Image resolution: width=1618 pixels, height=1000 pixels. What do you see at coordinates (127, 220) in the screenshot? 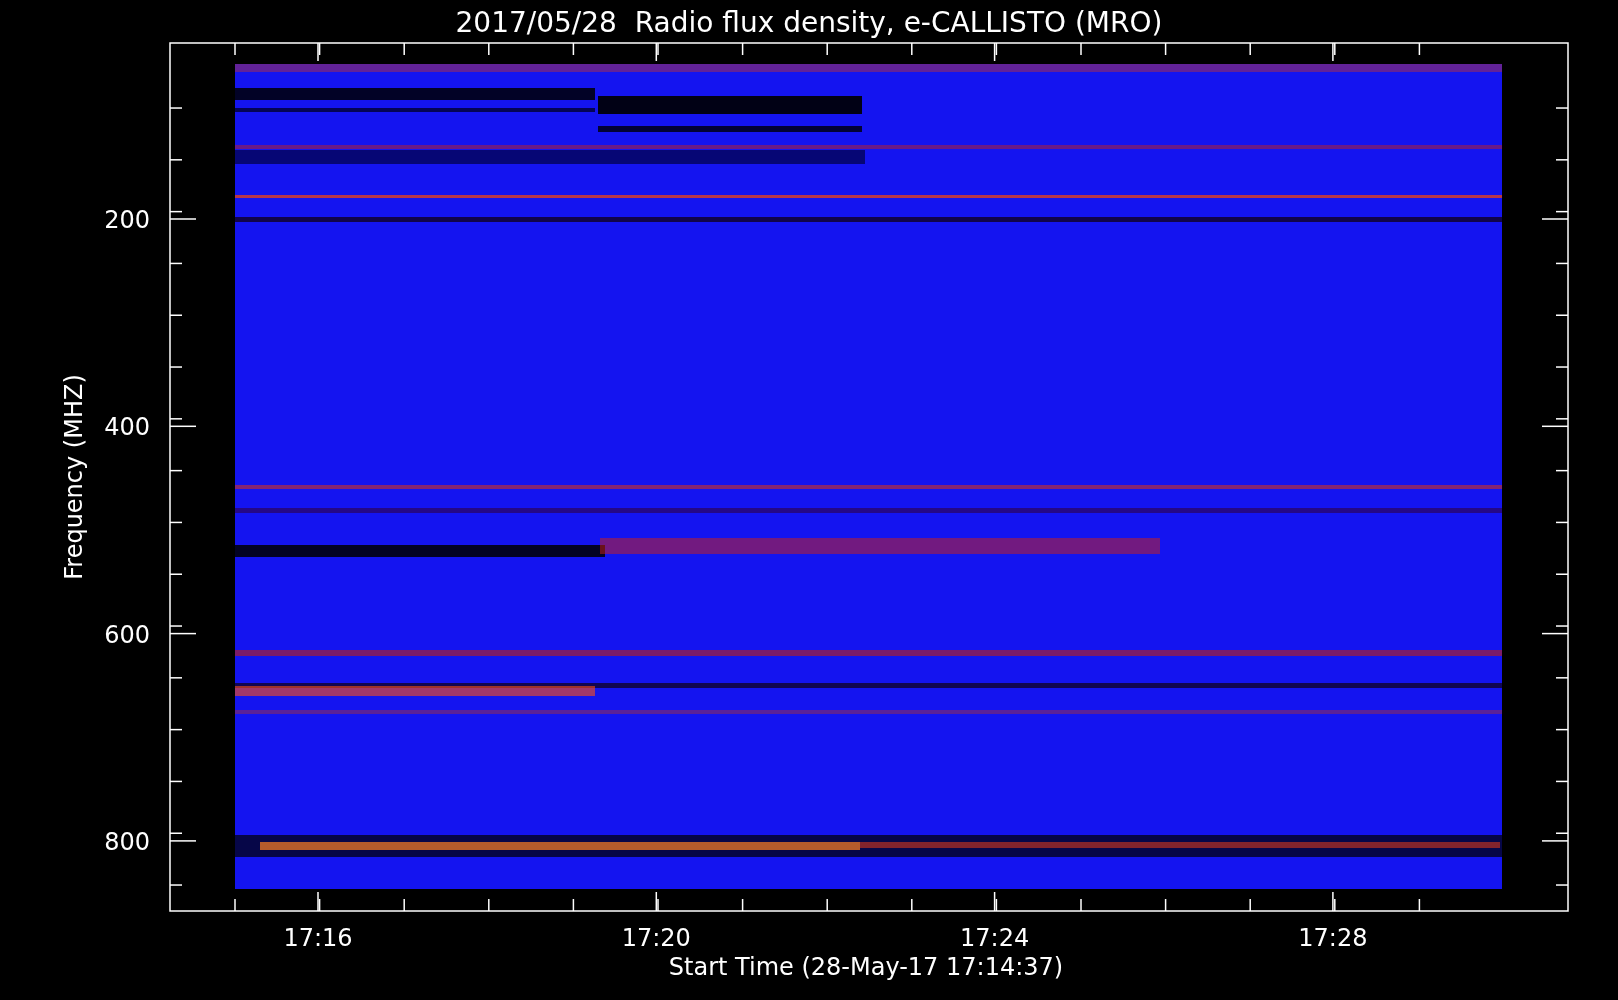
I see `tick-label: 200` at bounding box center [127, 220].